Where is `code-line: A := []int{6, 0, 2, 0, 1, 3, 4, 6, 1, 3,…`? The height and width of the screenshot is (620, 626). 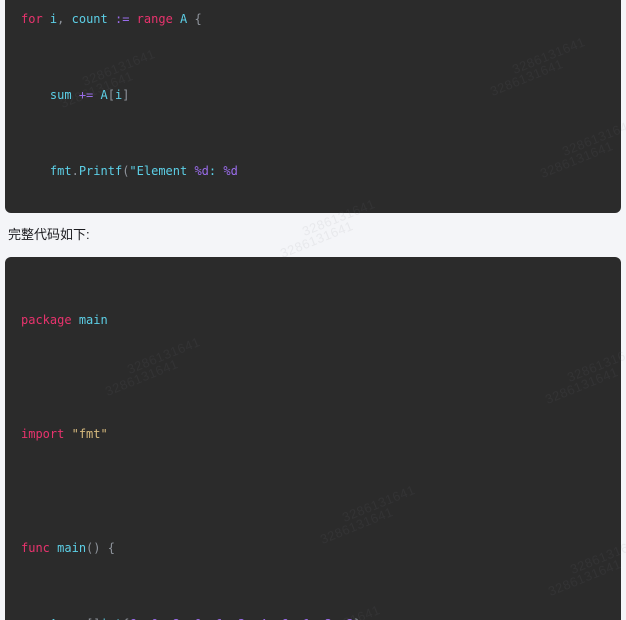
code-line: A := []int{6, 0, 2, 0, 1, 3, 4, 6, 1, 3,… is located at coordinates (313, 612).